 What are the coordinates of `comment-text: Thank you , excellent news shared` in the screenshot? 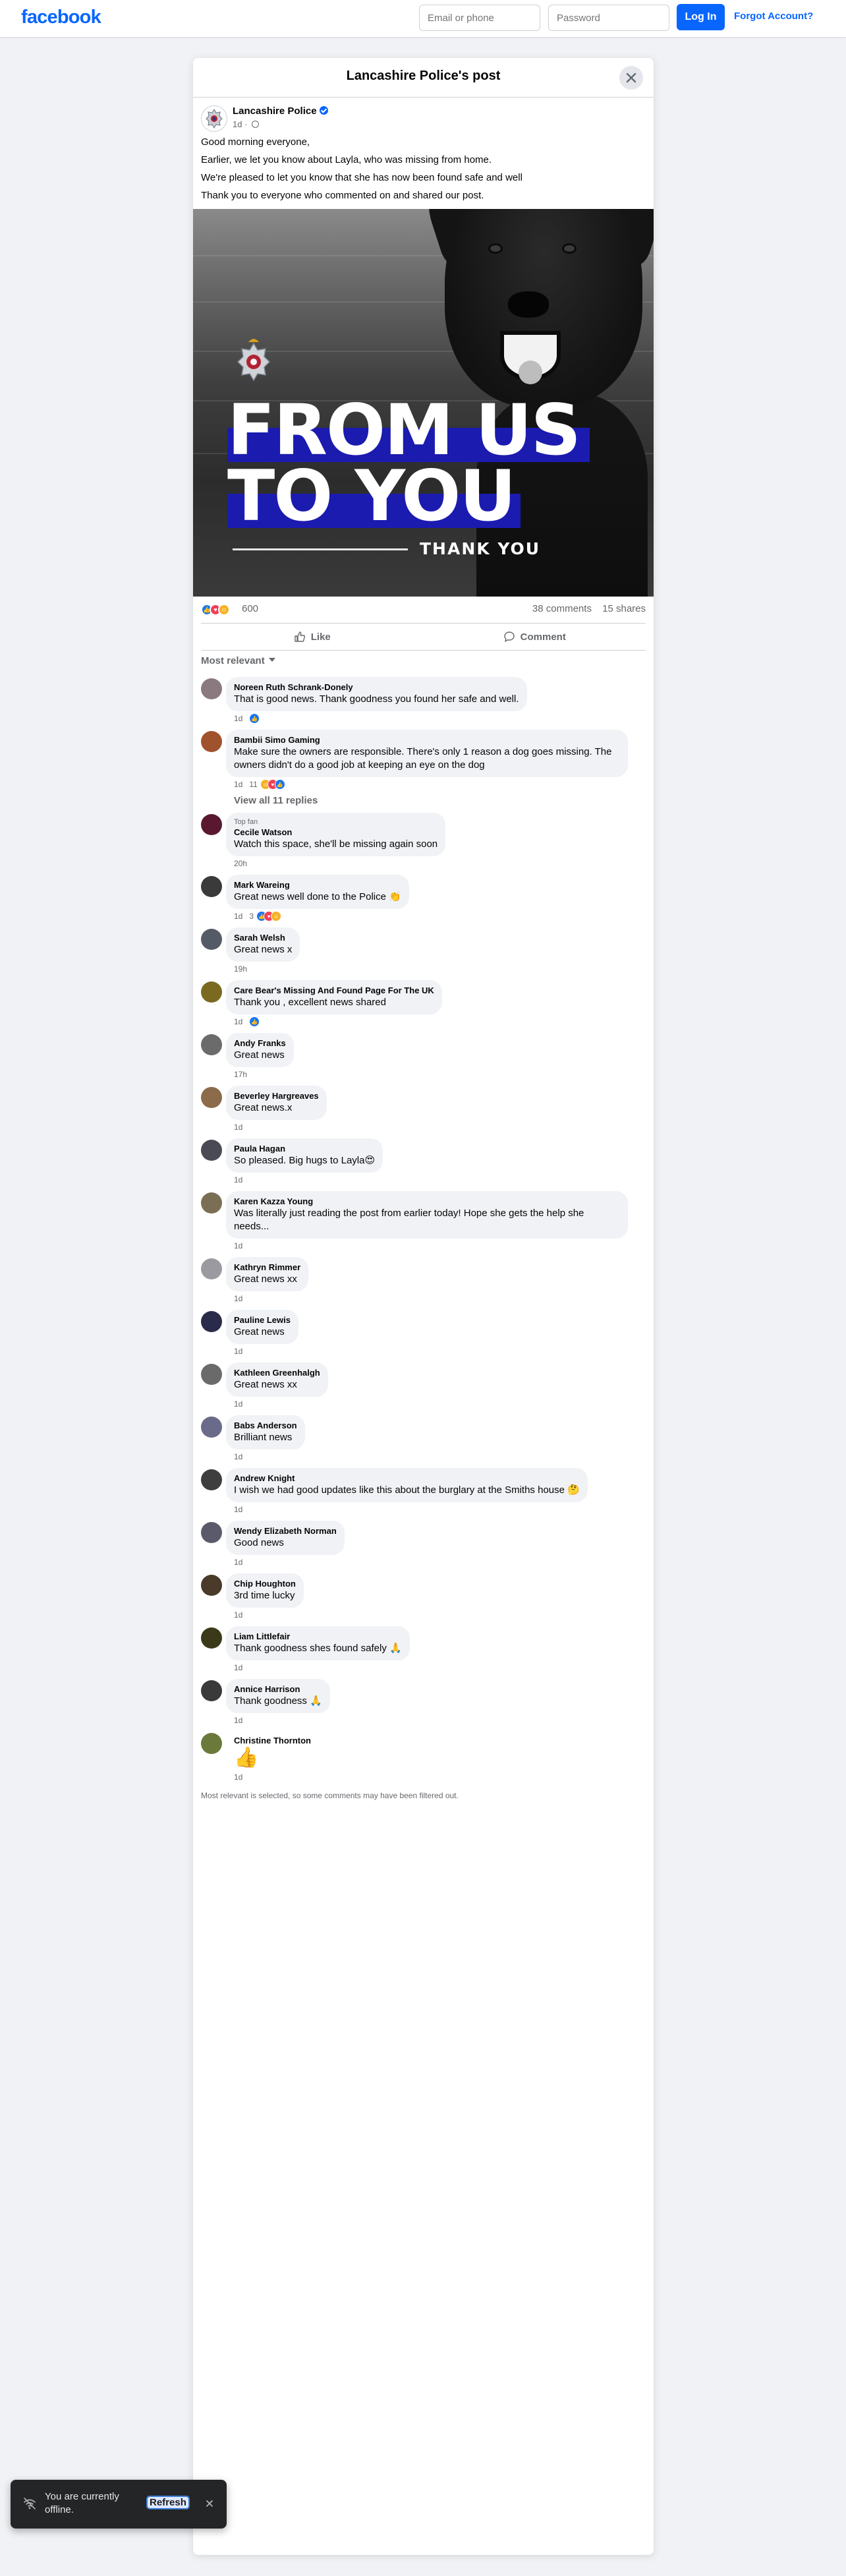 It's located at (310, 1002).